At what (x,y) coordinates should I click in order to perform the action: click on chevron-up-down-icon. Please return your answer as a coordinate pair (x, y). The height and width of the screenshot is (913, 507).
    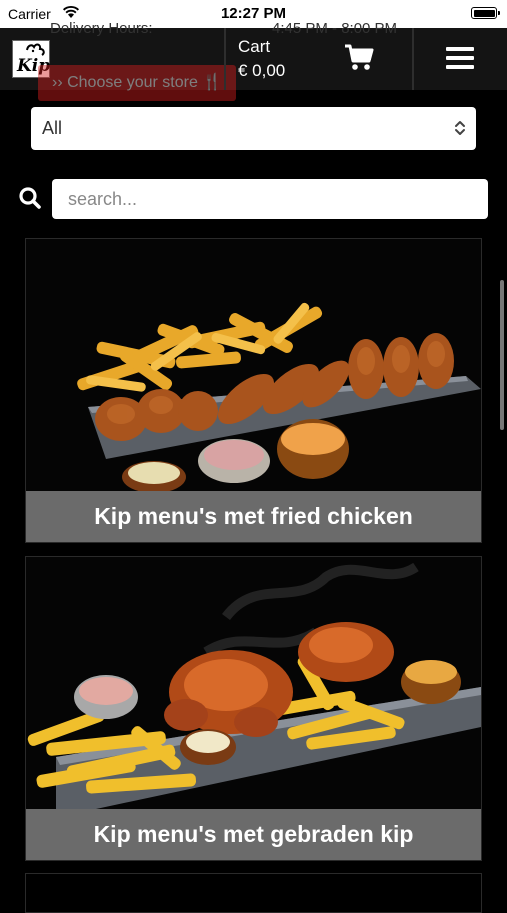
    Looking at the image, I should click on (460, 130).